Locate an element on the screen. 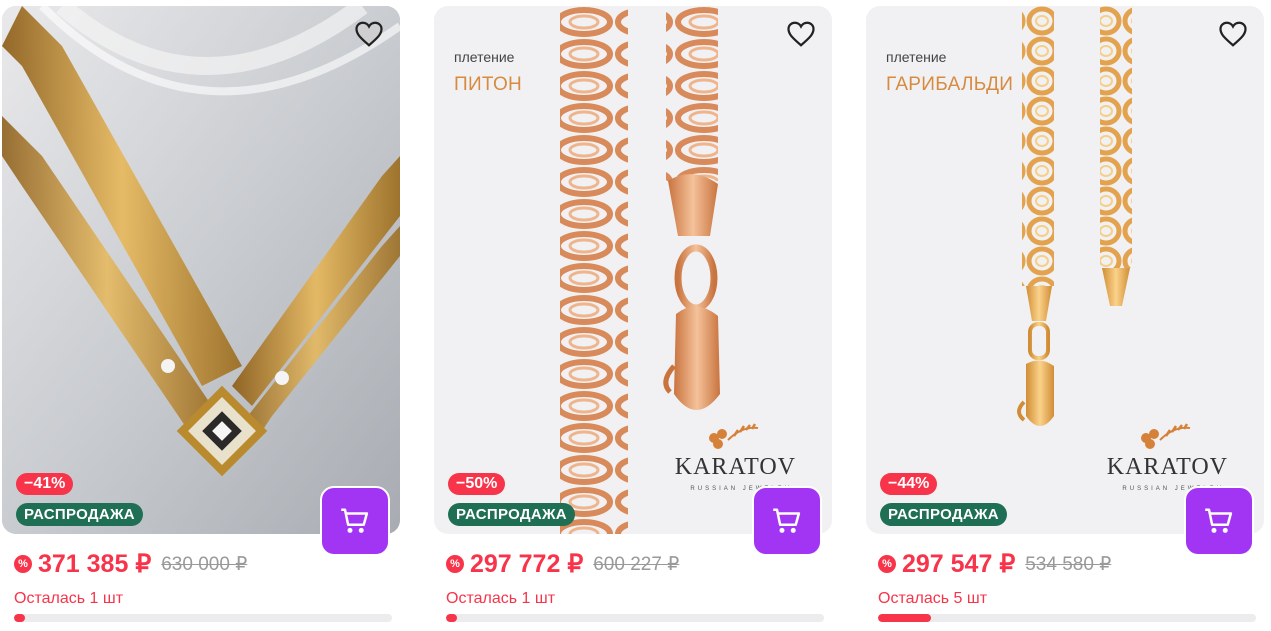 The width and height of the screenshot is (1271, 631). price-row: % 297 772 ₽ 600 227 ₽ is located at coordinates (562, 564).